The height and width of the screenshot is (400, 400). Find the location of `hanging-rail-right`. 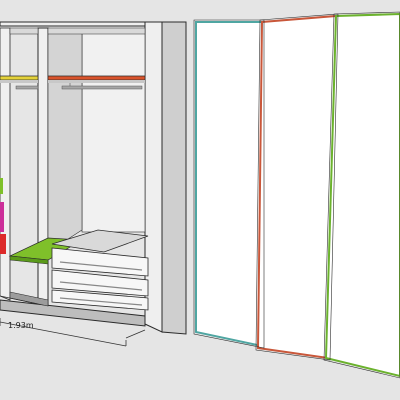

hanging-rail-right is located at coordinates (102, 87).